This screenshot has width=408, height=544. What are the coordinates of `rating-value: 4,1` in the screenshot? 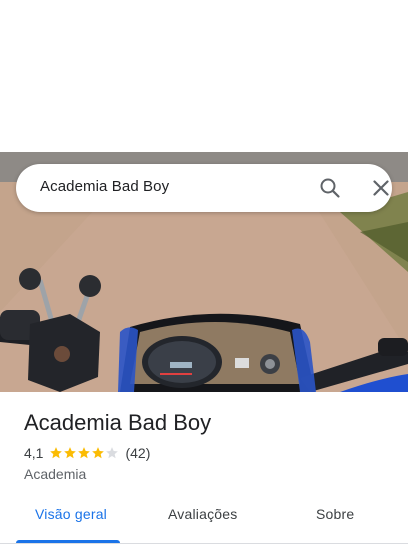 It's located at (34, 453).